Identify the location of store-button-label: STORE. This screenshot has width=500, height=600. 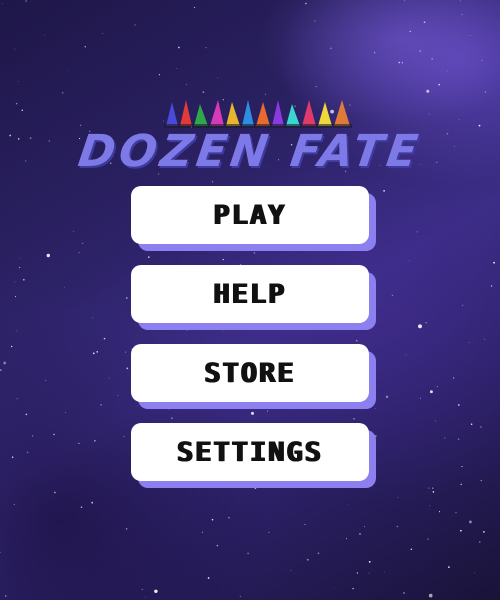
(250, 373).